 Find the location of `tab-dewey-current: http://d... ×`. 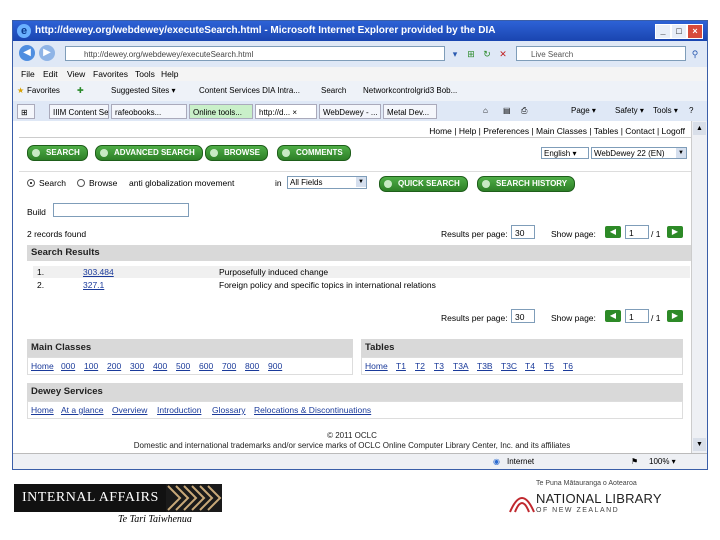

tab-dewey-current: http://d... × is located at coordinates (286, 111).